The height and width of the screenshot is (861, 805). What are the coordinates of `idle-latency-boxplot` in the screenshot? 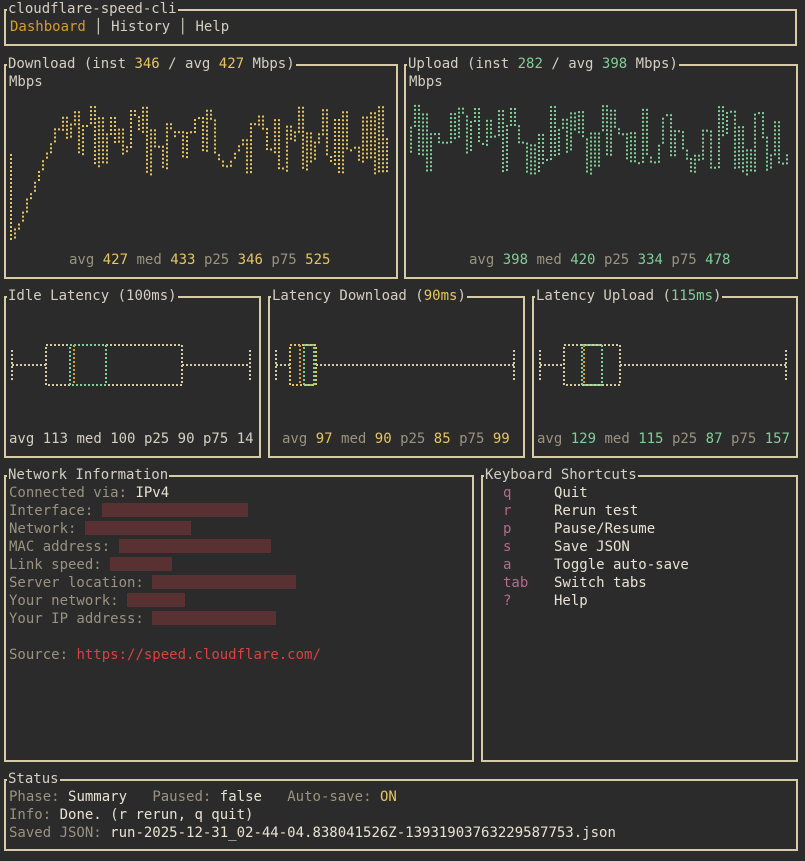 It's located at (131, 365).